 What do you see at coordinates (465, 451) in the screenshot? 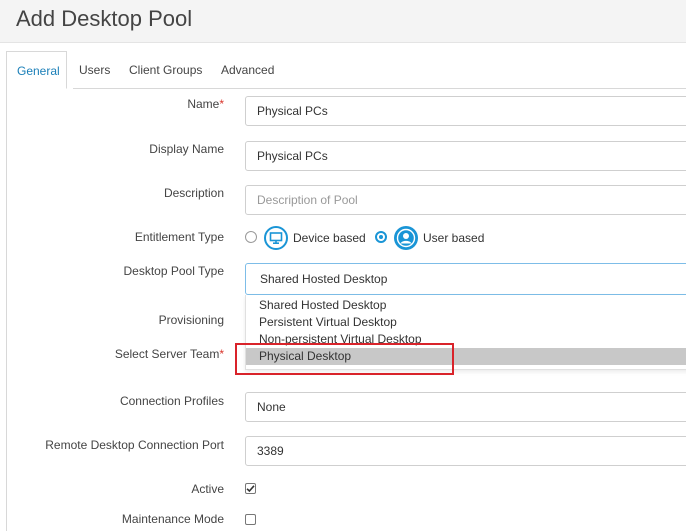
I see `rdp-port-field: 3389` at bounding box center [465, 451].